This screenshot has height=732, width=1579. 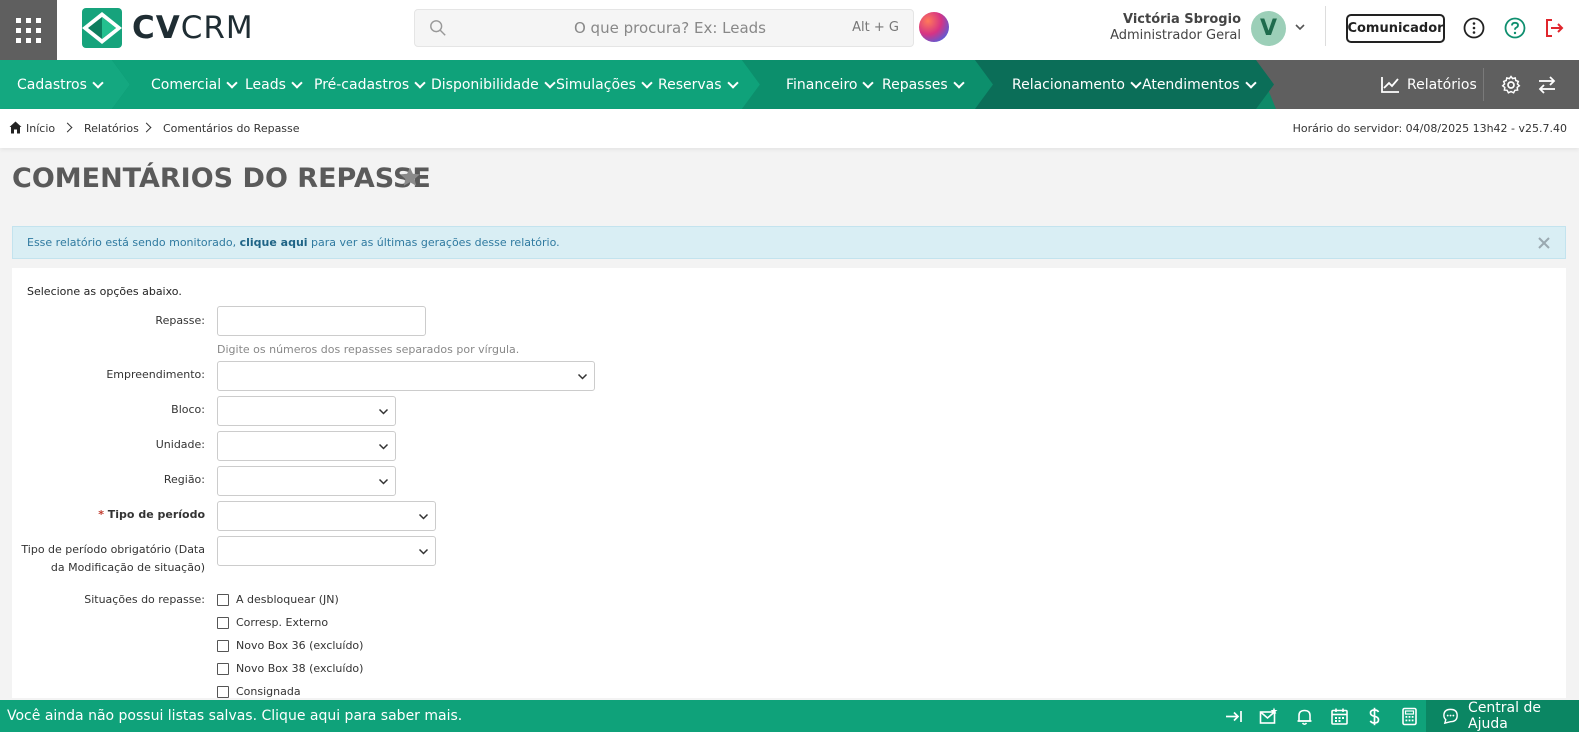 I want to click on nav-pre-cadastros: Pré-cadastros, so click(x=370, y=84).